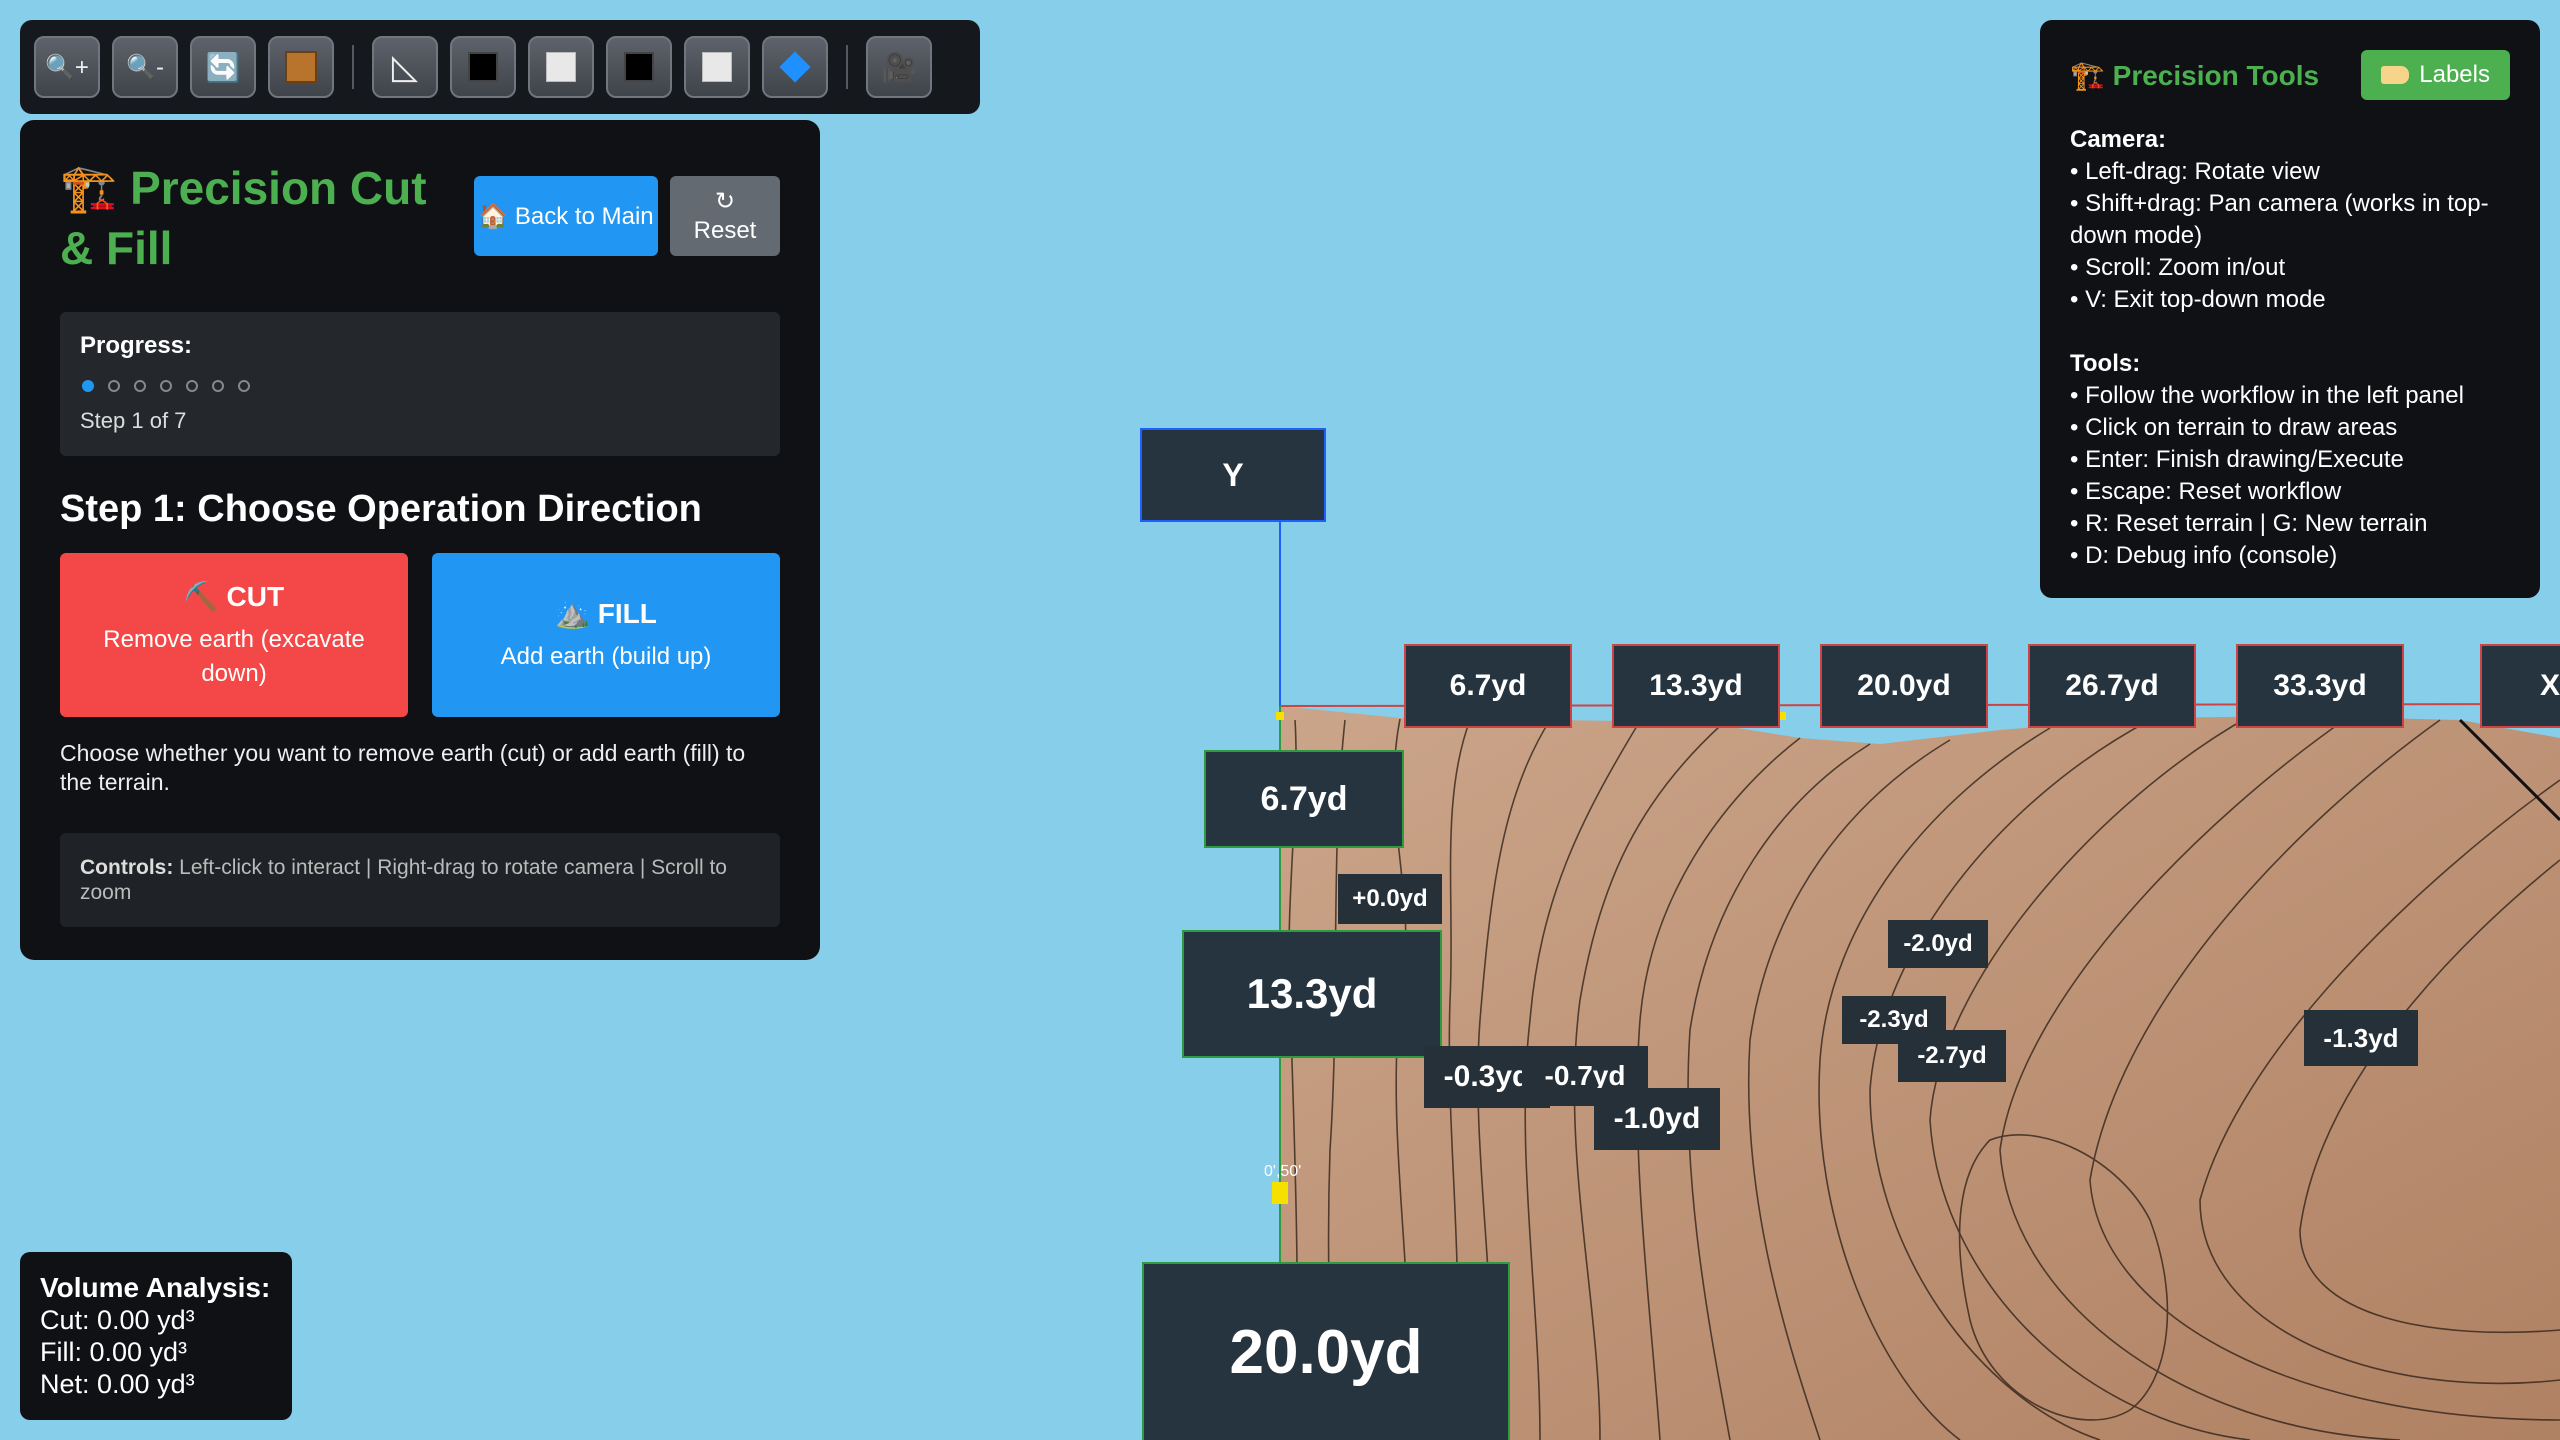 This screenshot has width=2560, height=1440. What do you see at coordinates (2216, 75) in the screenshot?
I see `tools-panel-title-text: Precision Tools` at bounding box center [2216, 75].